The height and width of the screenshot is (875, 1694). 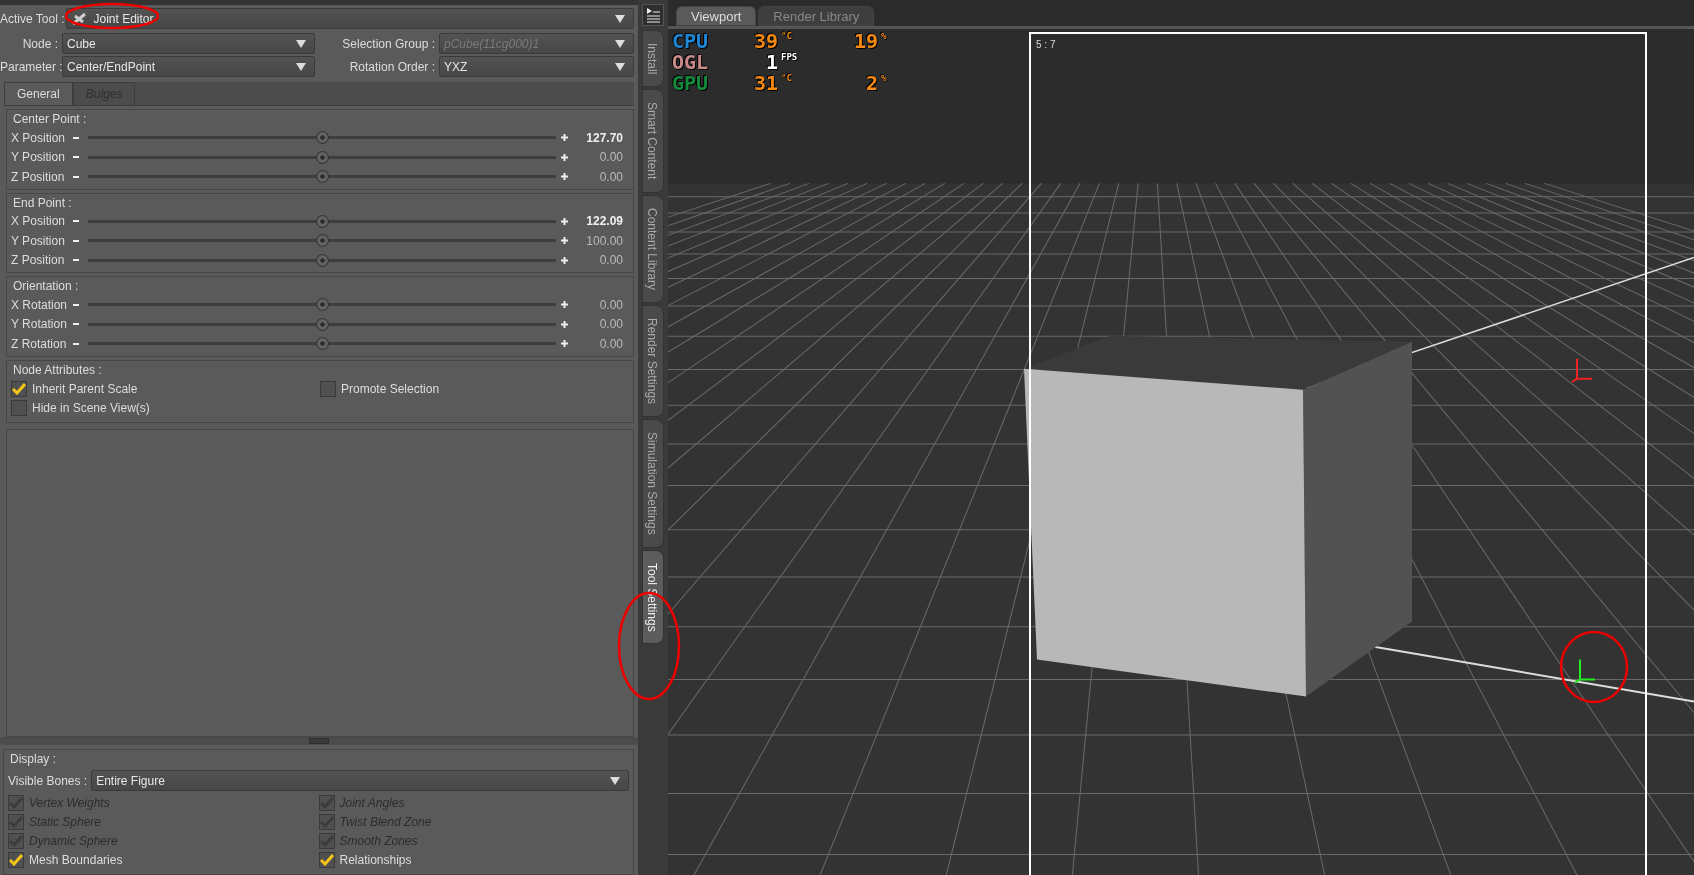 I want to click on slider-value: 122.09, so click(x=604, y=221).